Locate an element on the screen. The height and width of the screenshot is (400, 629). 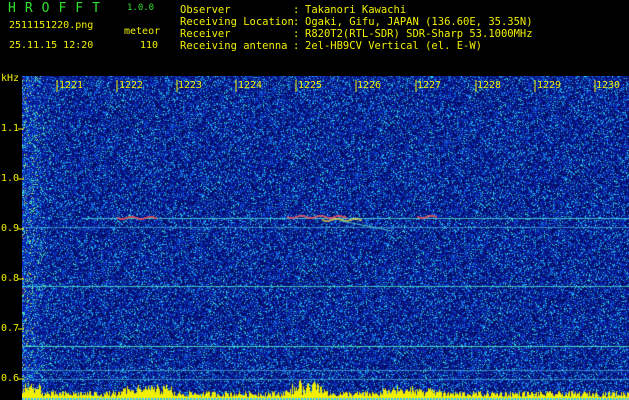
y-tick-0.7: 0.7 is located at coordinates (10, 328).